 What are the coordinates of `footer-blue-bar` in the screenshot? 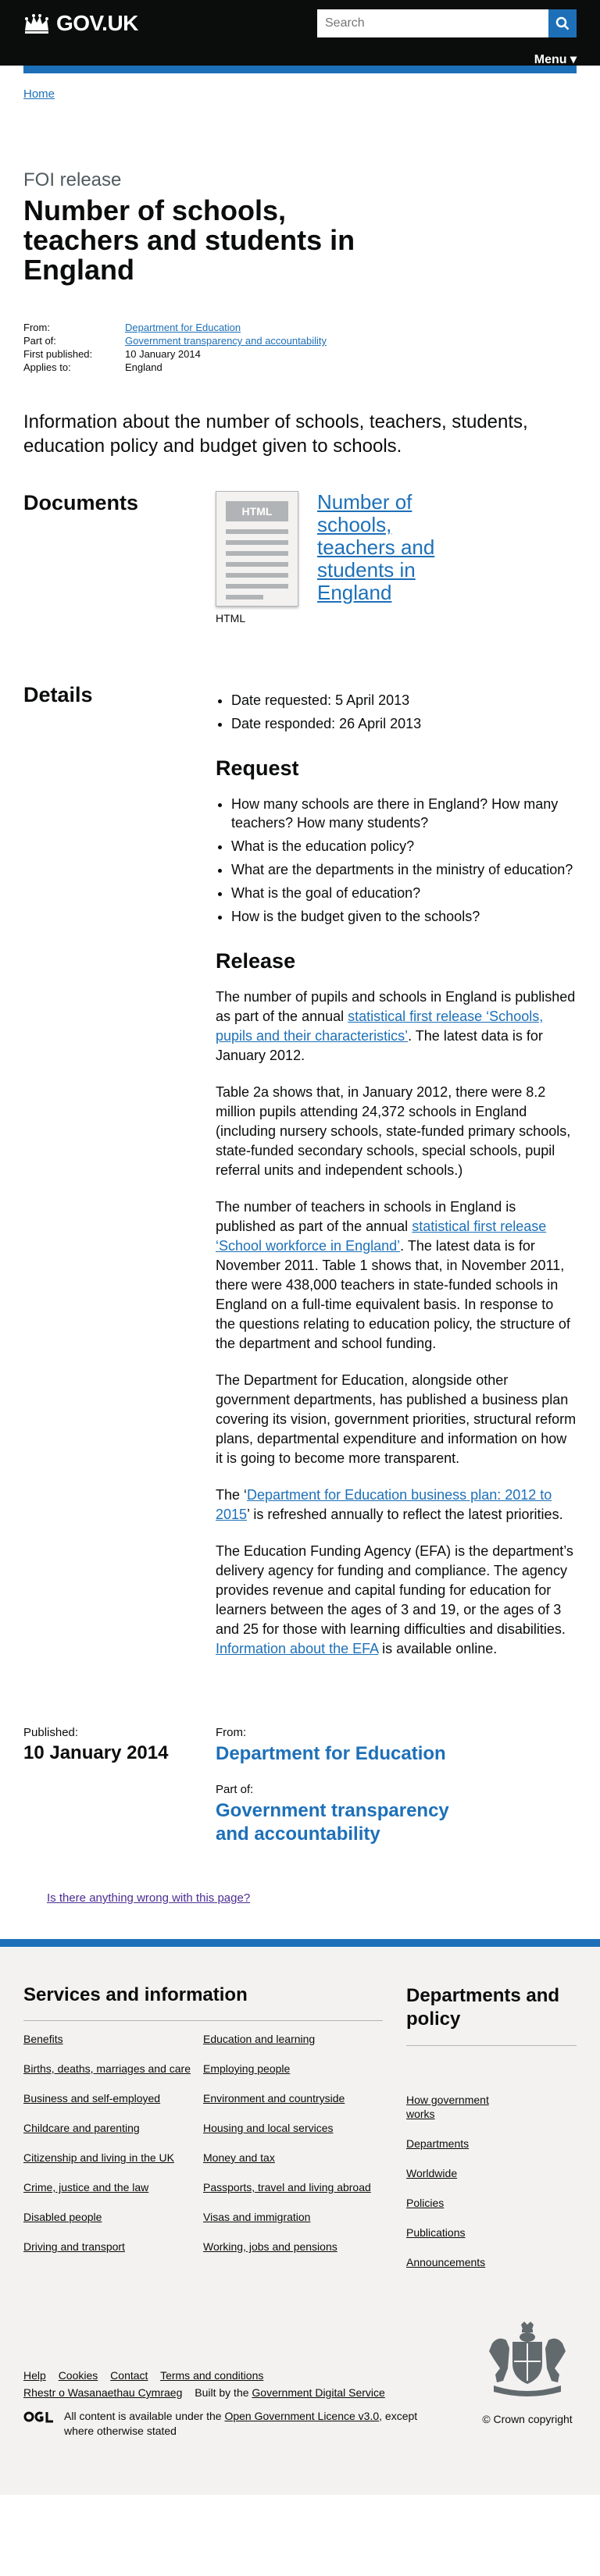 It's located at (300, 1943).